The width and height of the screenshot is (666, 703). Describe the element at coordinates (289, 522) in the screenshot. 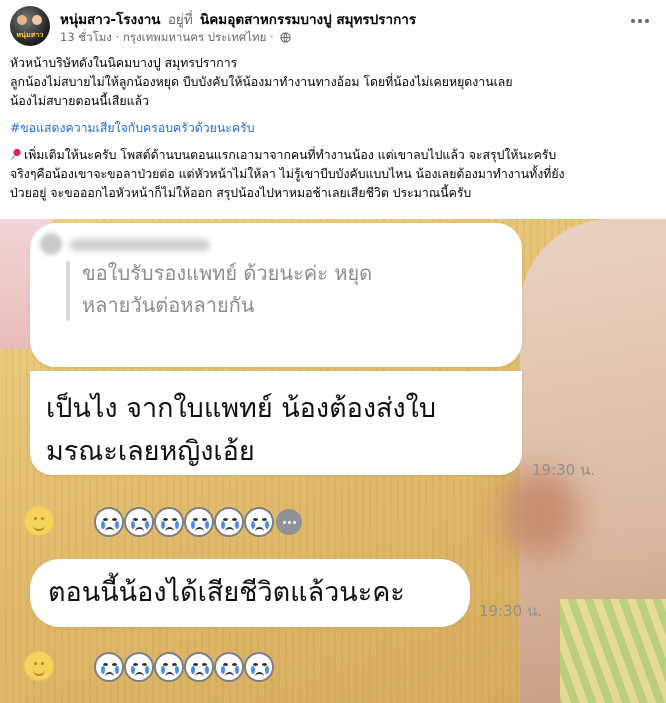

I see `more-reactions-button` at that location.